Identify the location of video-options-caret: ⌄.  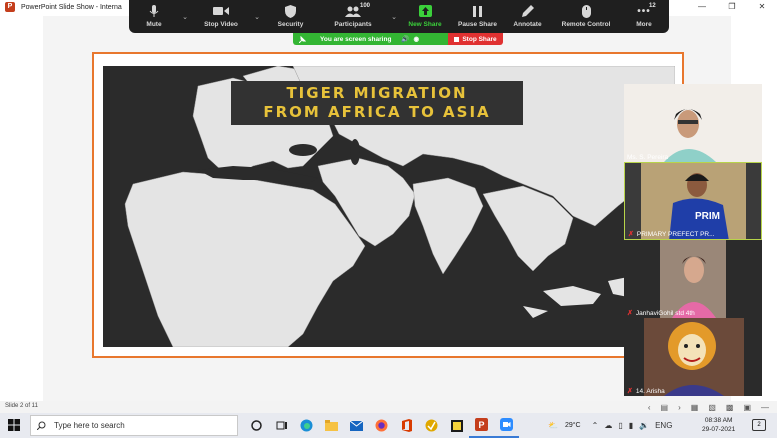
(257, 16).